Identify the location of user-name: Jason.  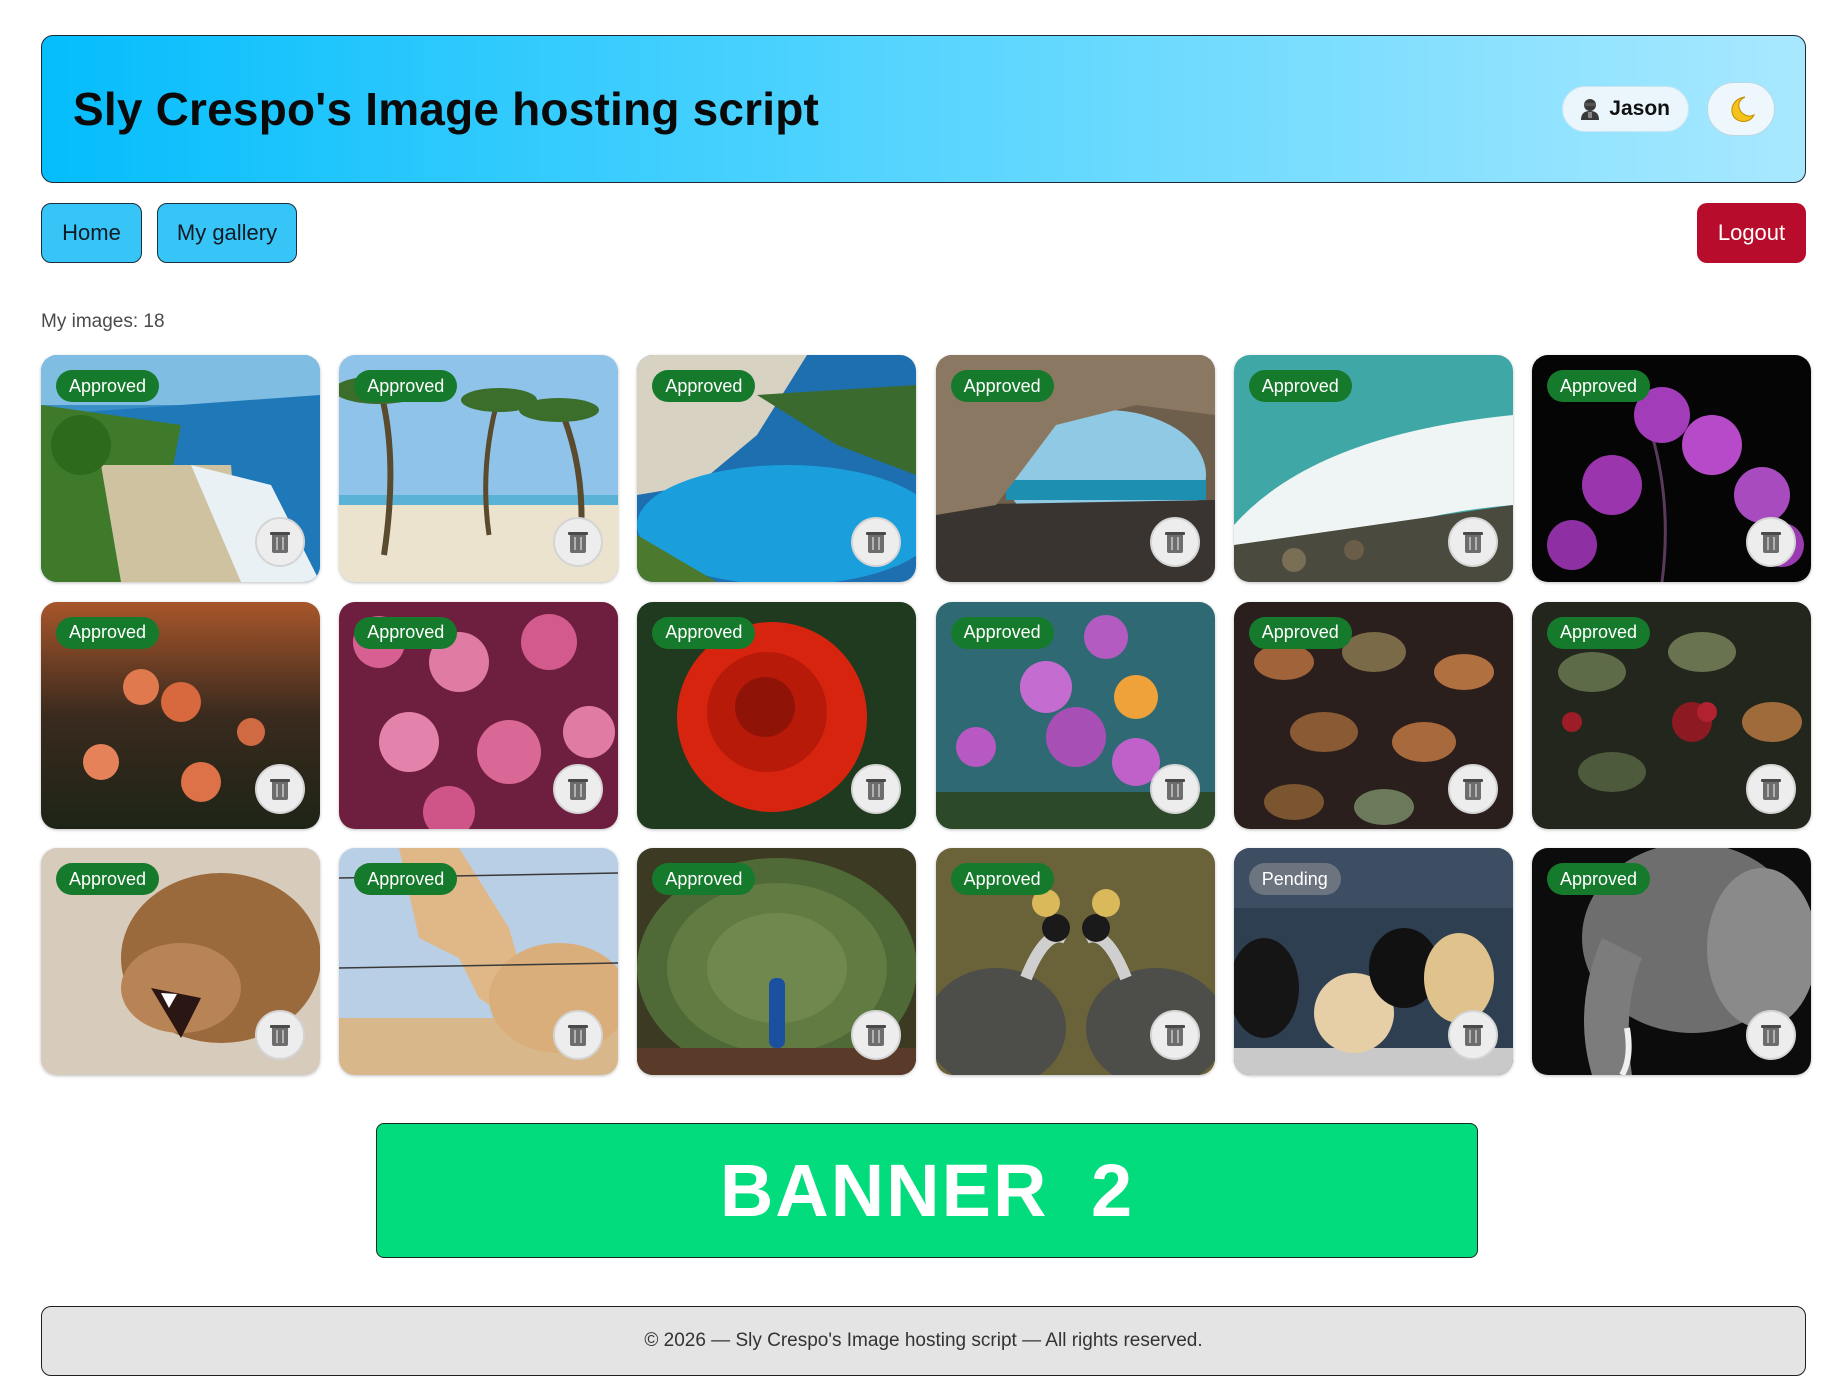
(1639, 108).